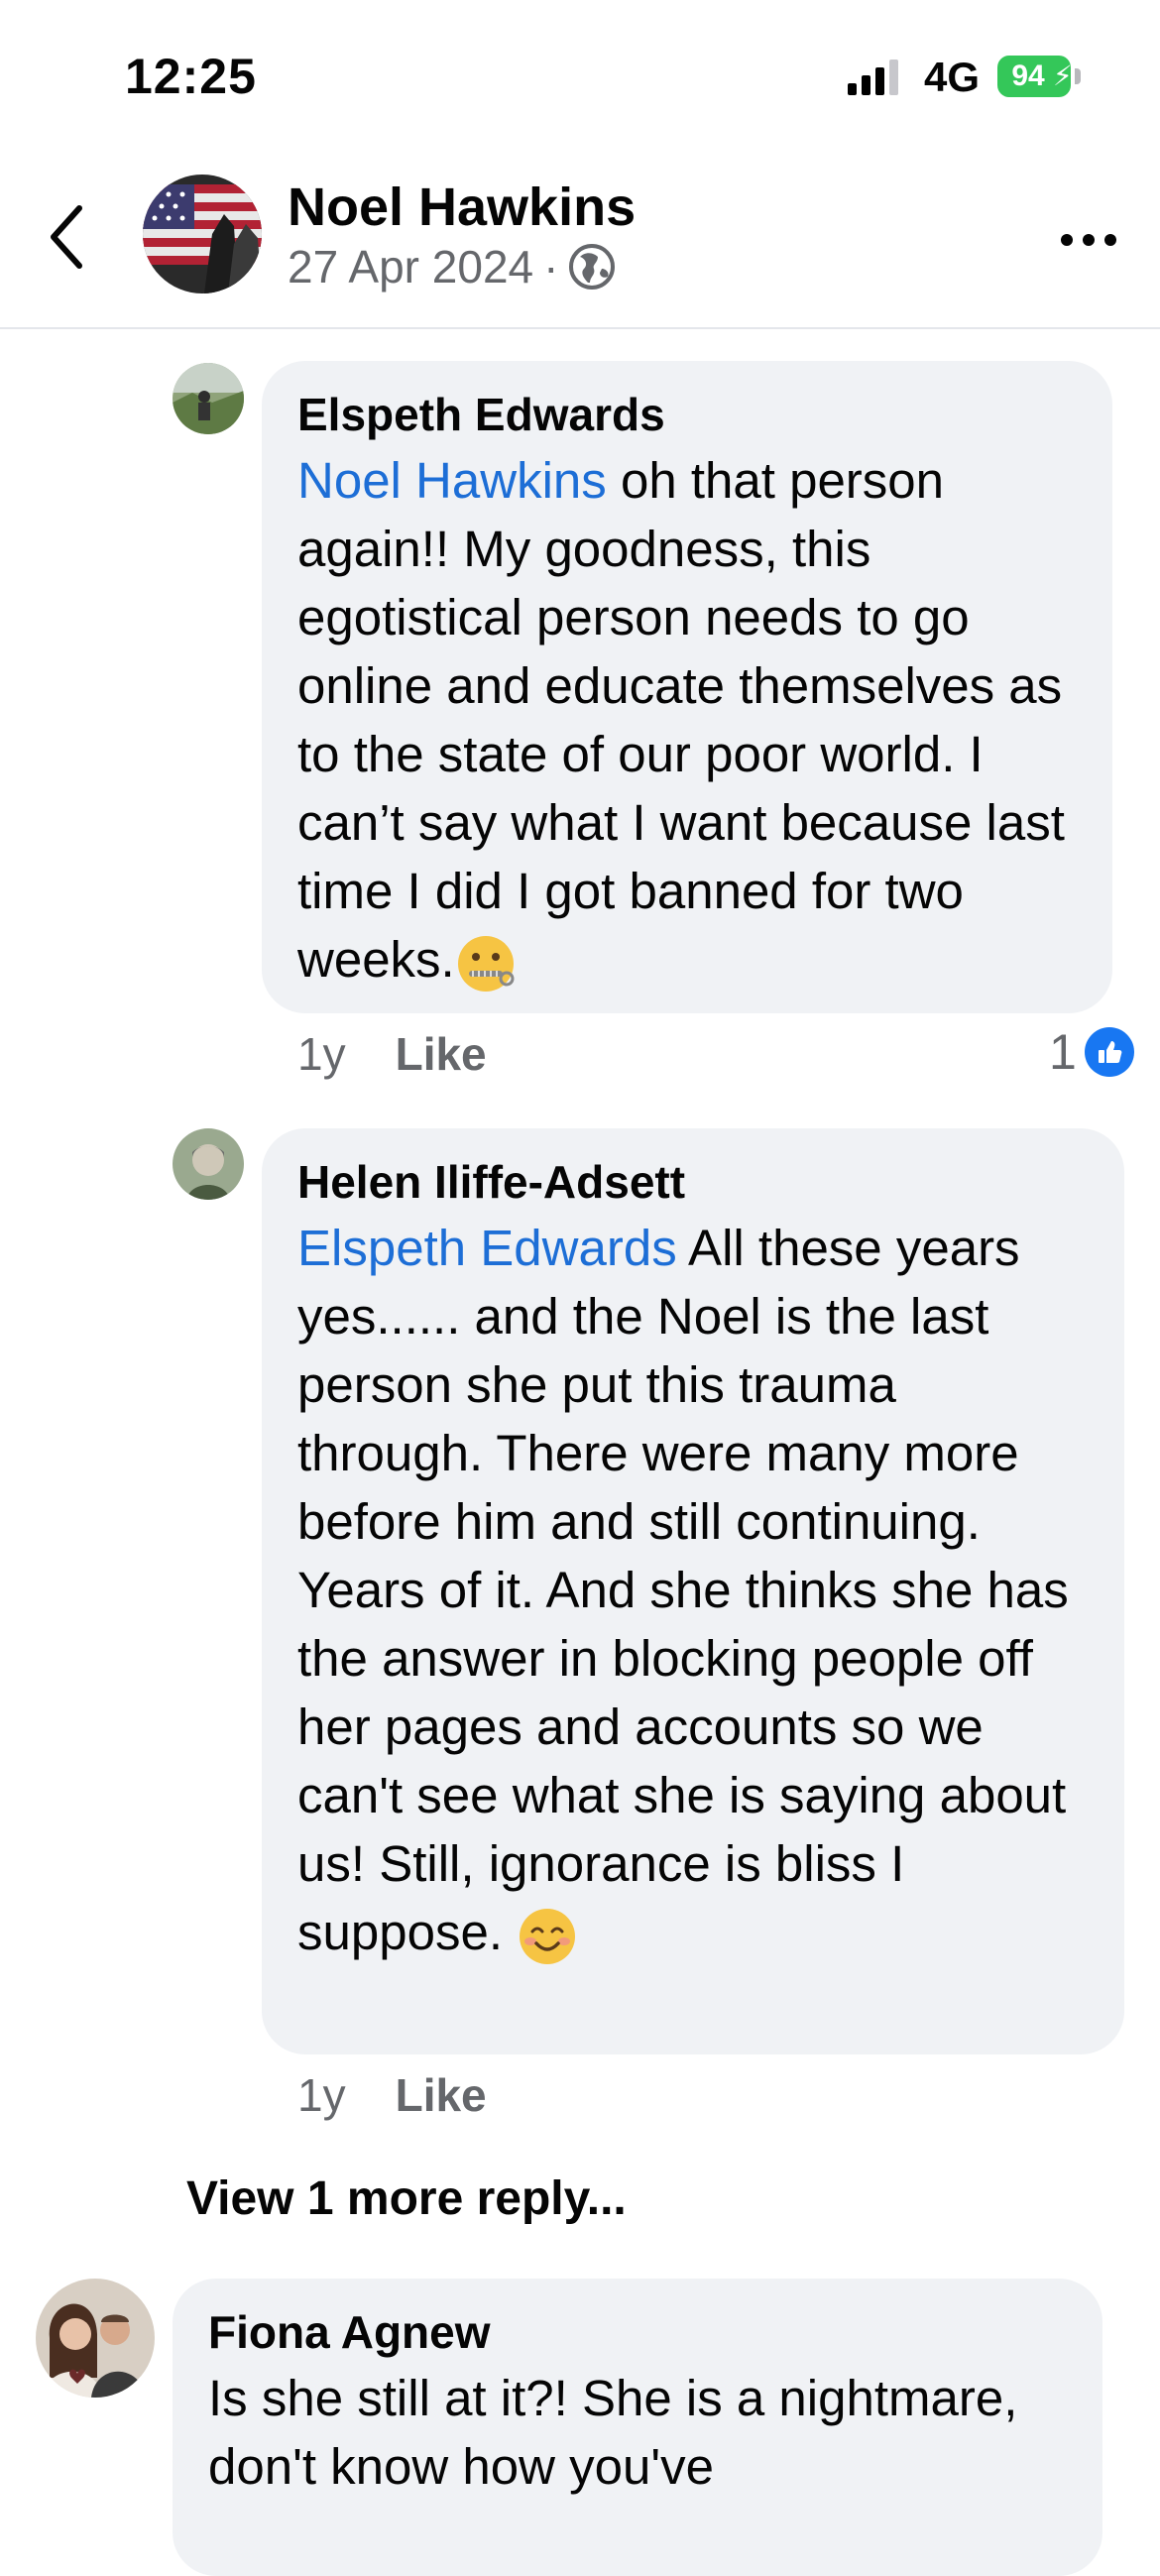 Image resolution: width=1160 pixels, height=2576 pixels. What do you see at coordinates (462, 207) in the screenshot?
I see `author-name: Noel Hawkins` at bounding box center [462, 207].